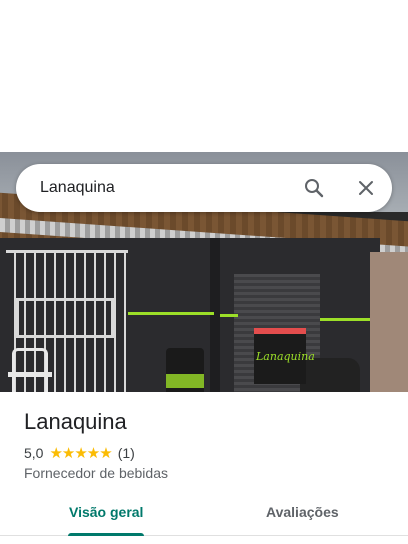 The height and width of the screenshot is (544, 408). Describe the element at coordinates (96, 473) in the screenshot. I see `place-category: Fornecedor de bebidas` at that location.